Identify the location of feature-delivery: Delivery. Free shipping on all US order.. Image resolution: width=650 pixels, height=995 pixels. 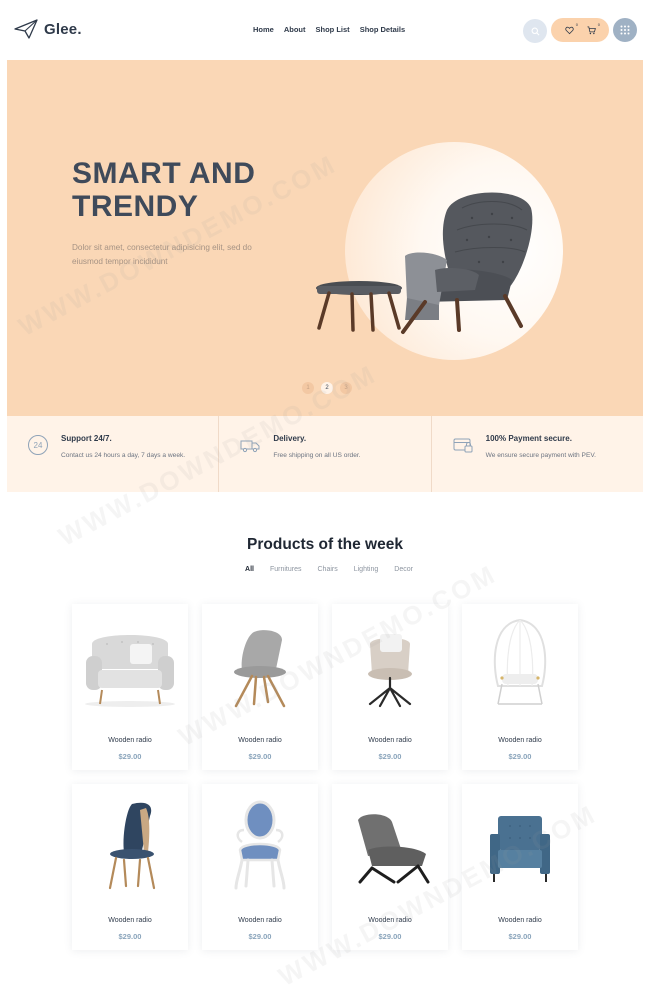
(325, 454).